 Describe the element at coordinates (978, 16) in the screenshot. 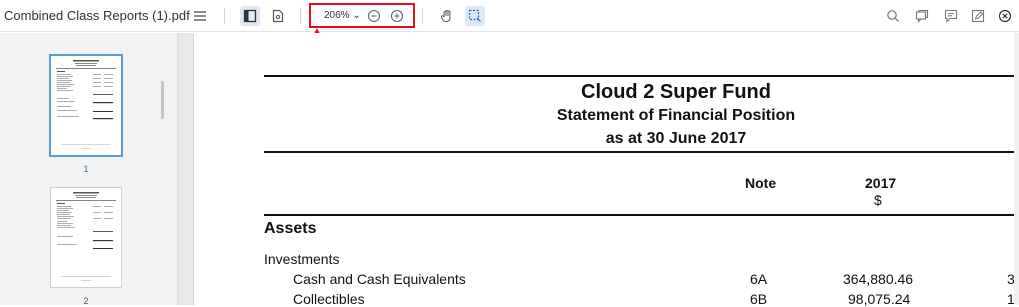

I see `pen-icon` at that location.